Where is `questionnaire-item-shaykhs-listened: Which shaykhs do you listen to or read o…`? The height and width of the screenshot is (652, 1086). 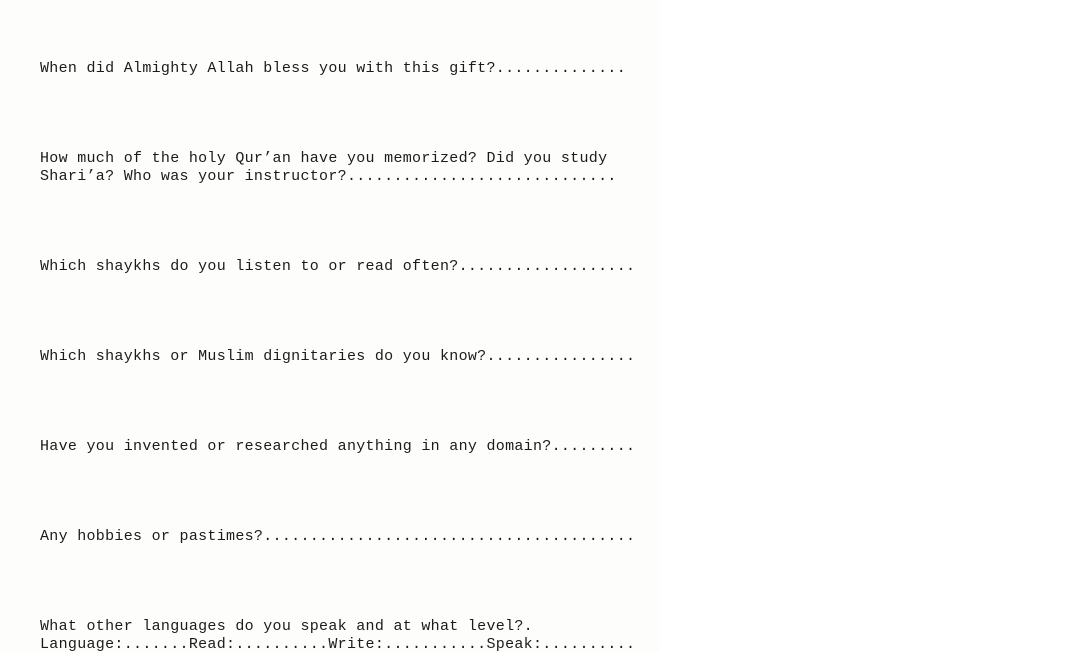
questionnaire-item-shaykhs-listened: Which shaykhs do you listen to or read o… is located at coordinates (338, 266).